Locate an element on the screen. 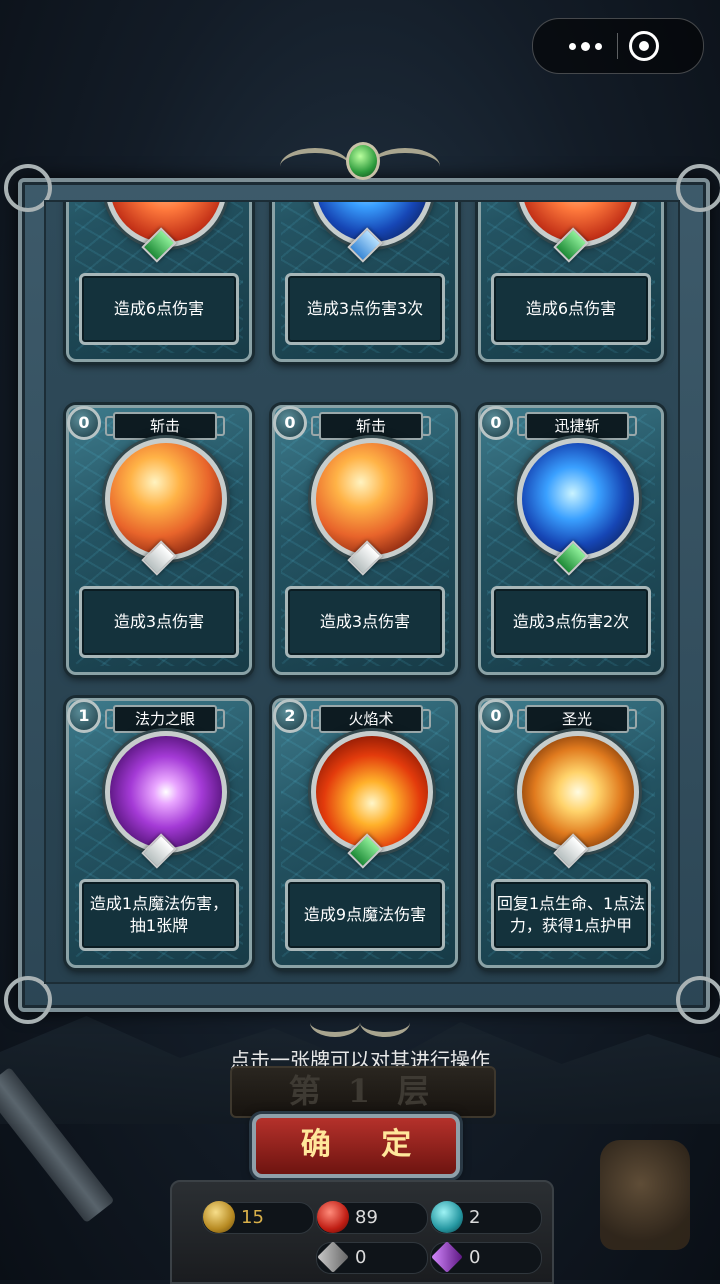 The width and height of the screenshot is (720, 1284). player-stats-bar: 15 89 2 0 0 is located at coordinates (362, 1232).